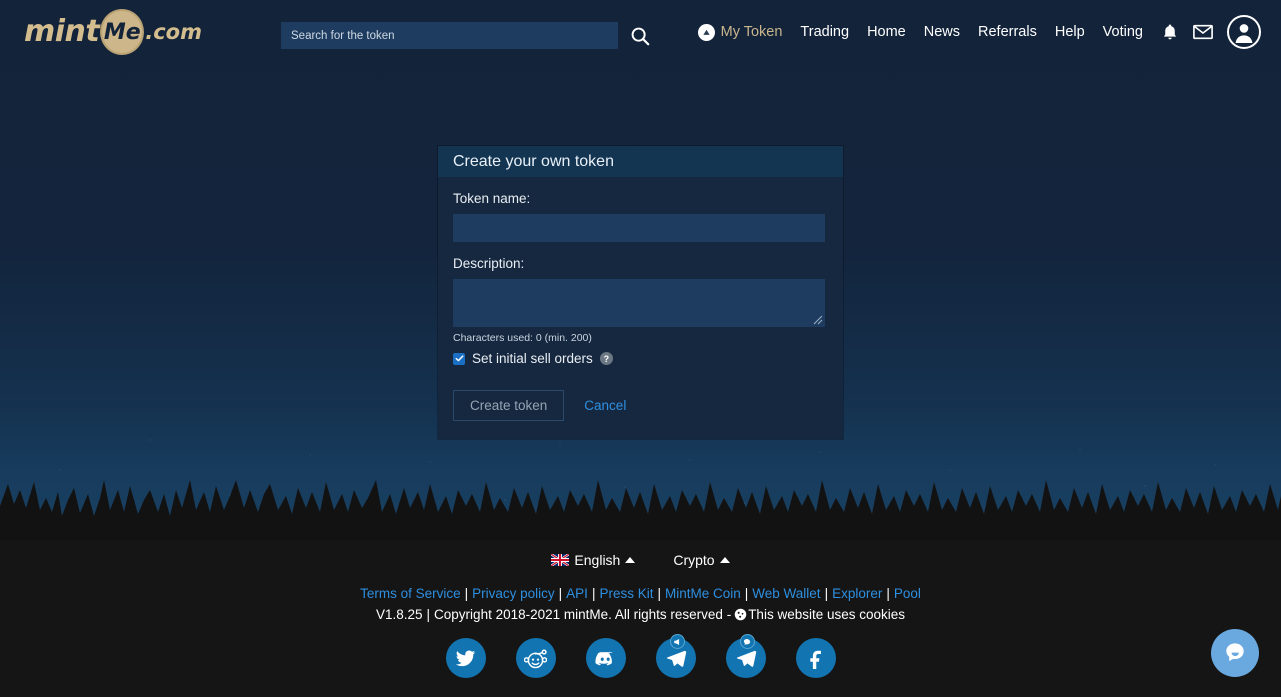 The image size is (1281, 697). What do you see at coordinates (942, 32) in the screenshot?
I see `nav-link-news: News` at bounding box center [942, 32].